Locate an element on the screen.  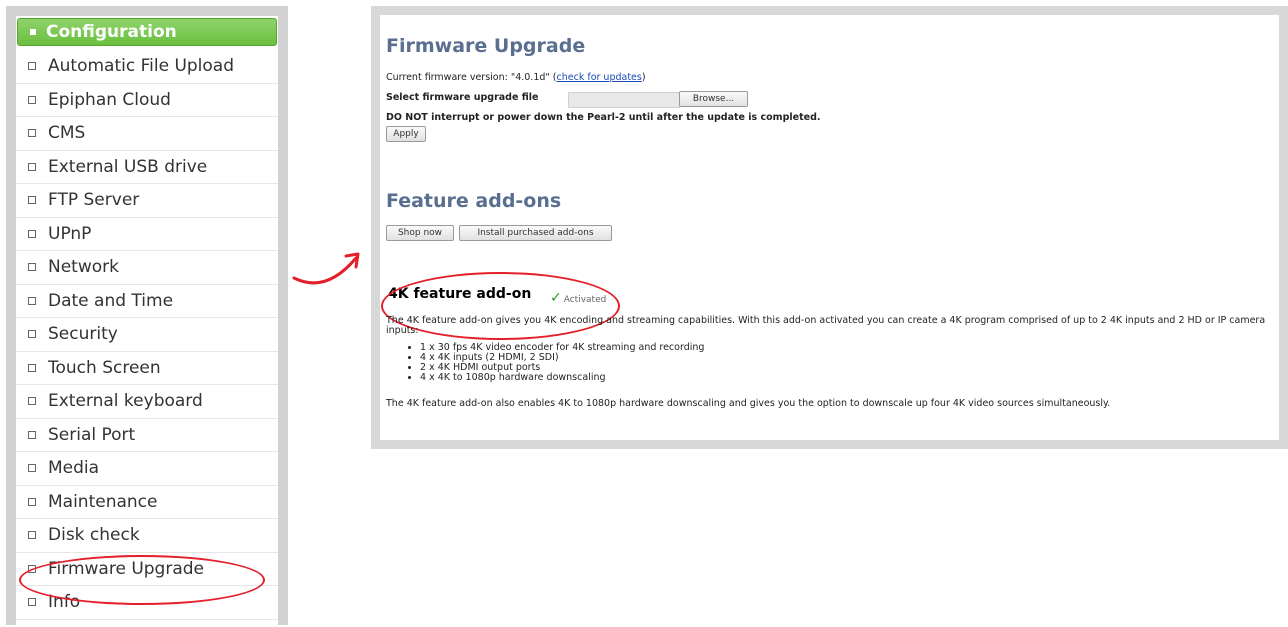
sidebar-item-label: Epiphan Cloud is located at coordinates (109, 99).